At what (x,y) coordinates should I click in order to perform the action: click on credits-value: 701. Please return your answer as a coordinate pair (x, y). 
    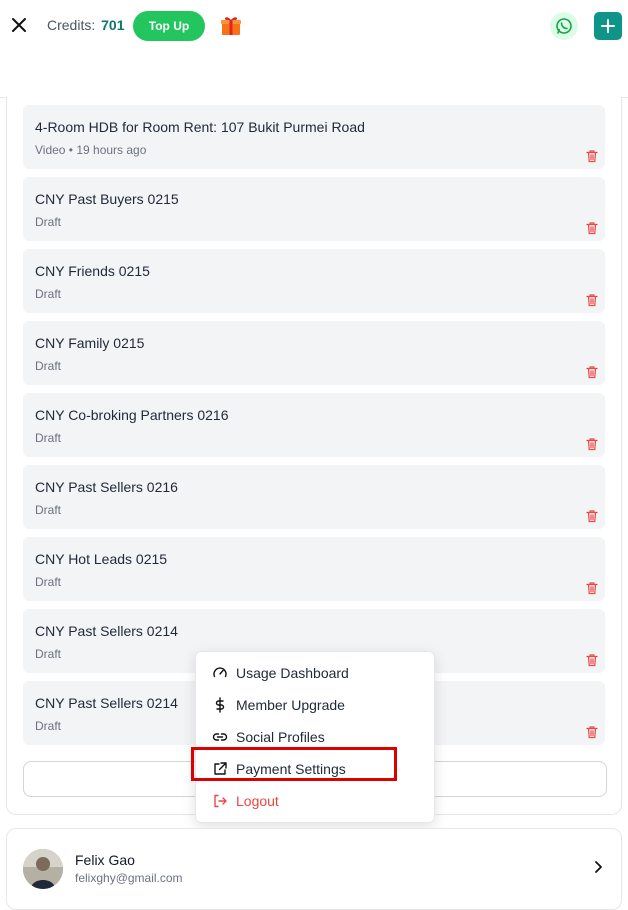
    Looking at the image, I should click on (113, 25).